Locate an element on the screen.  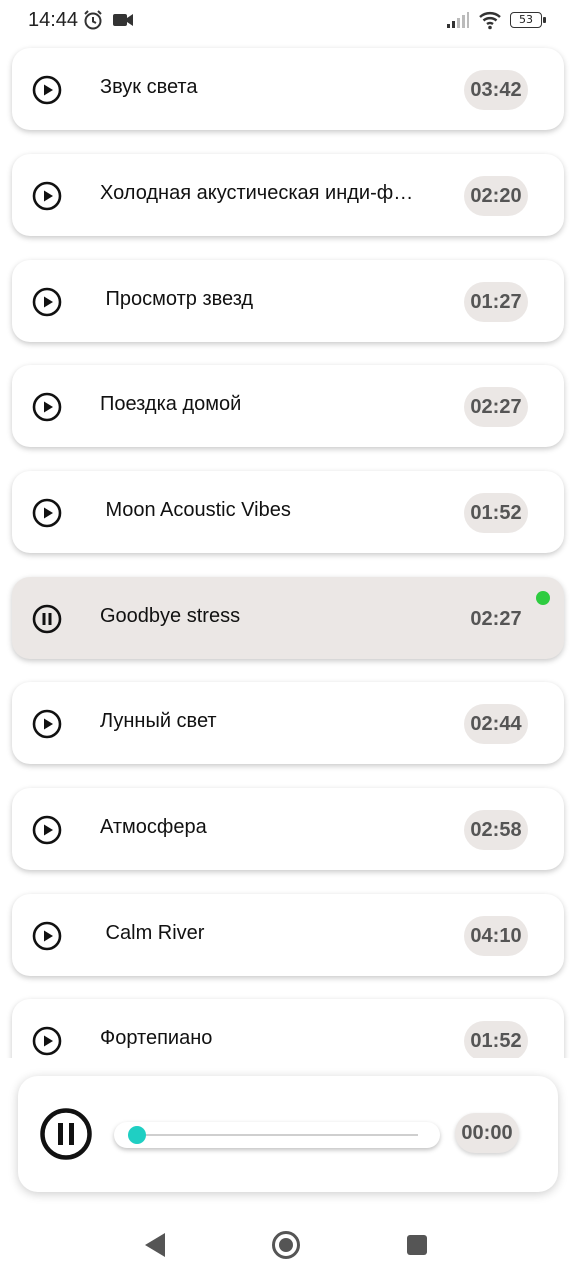
track-card: Холодная акустическая инди-ф… 02:20 is located at coordinates (288, 195).